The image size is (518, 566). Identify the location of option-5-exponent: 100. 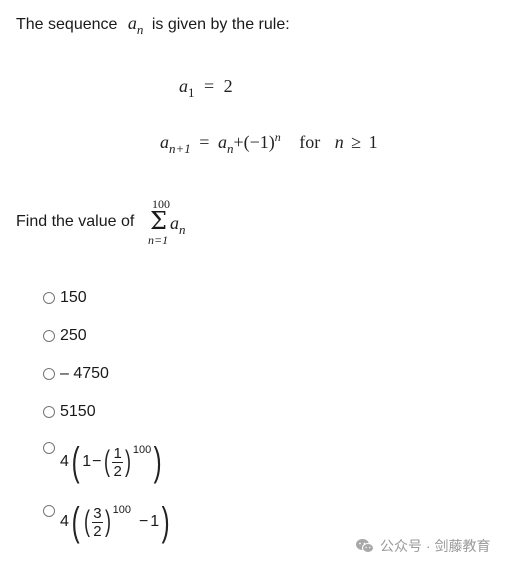
(142, 450).